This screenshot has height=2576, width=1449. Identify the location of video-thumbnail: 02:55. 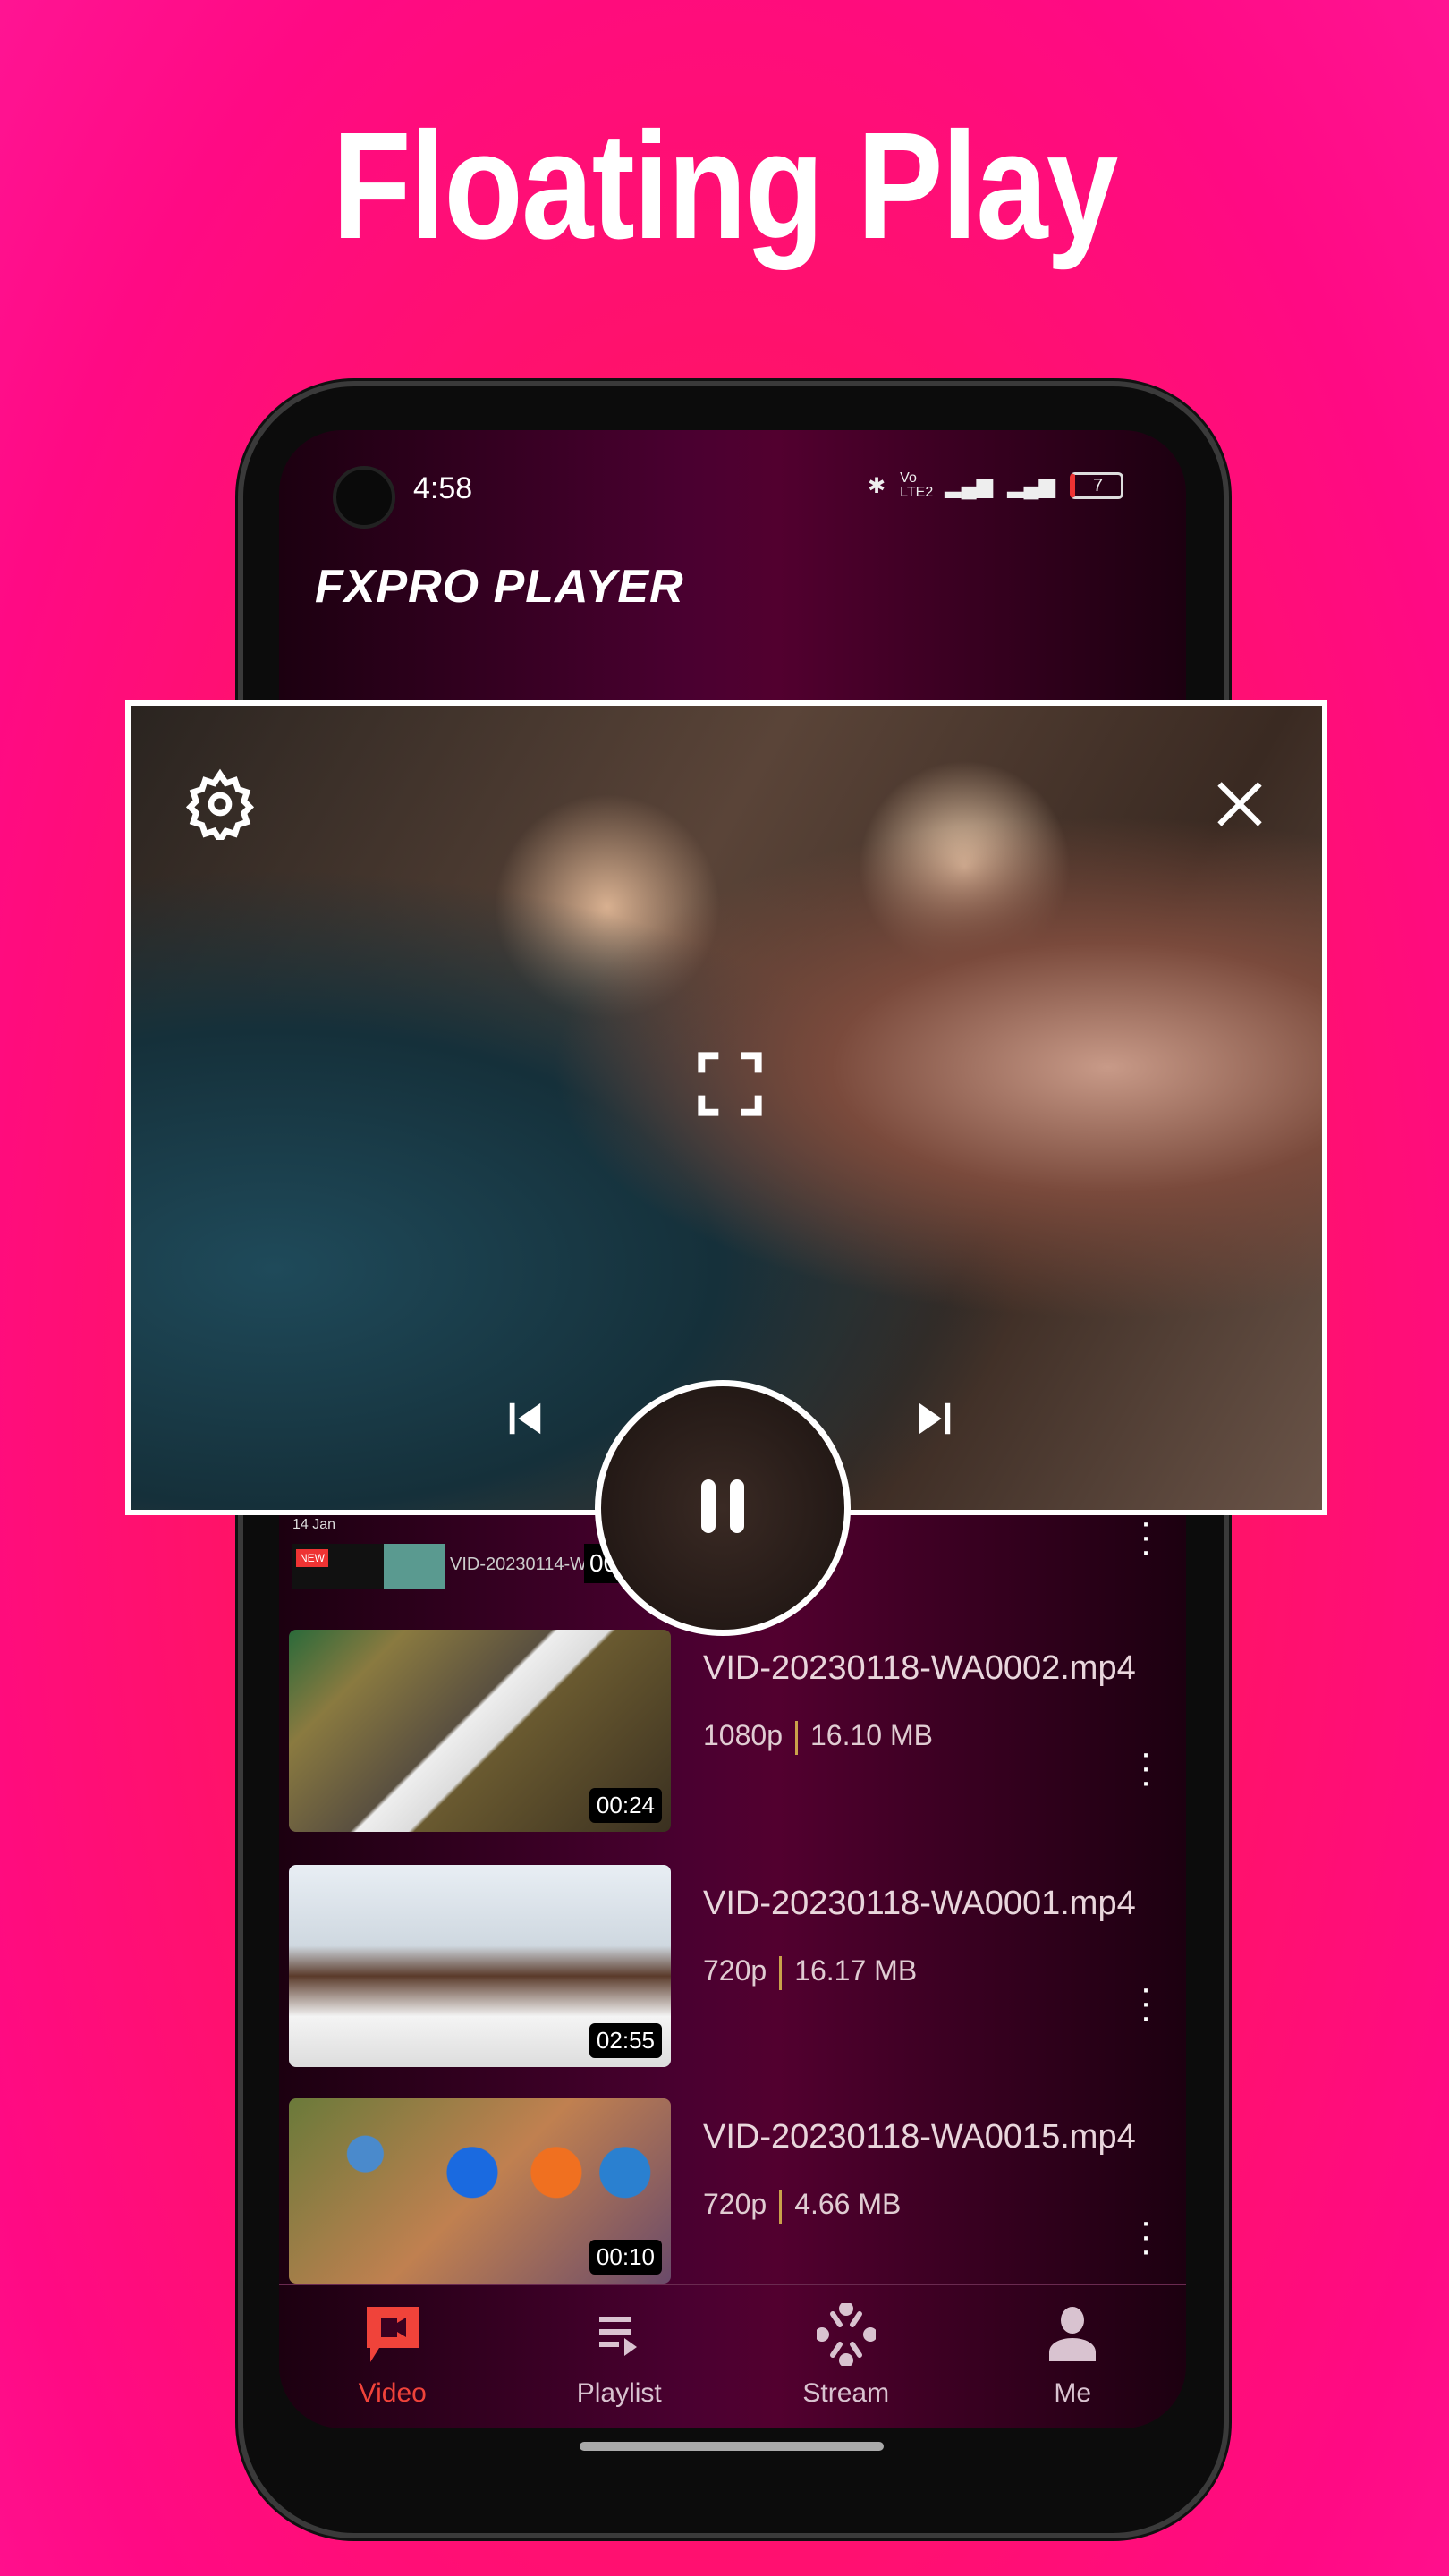
(480, 1966).